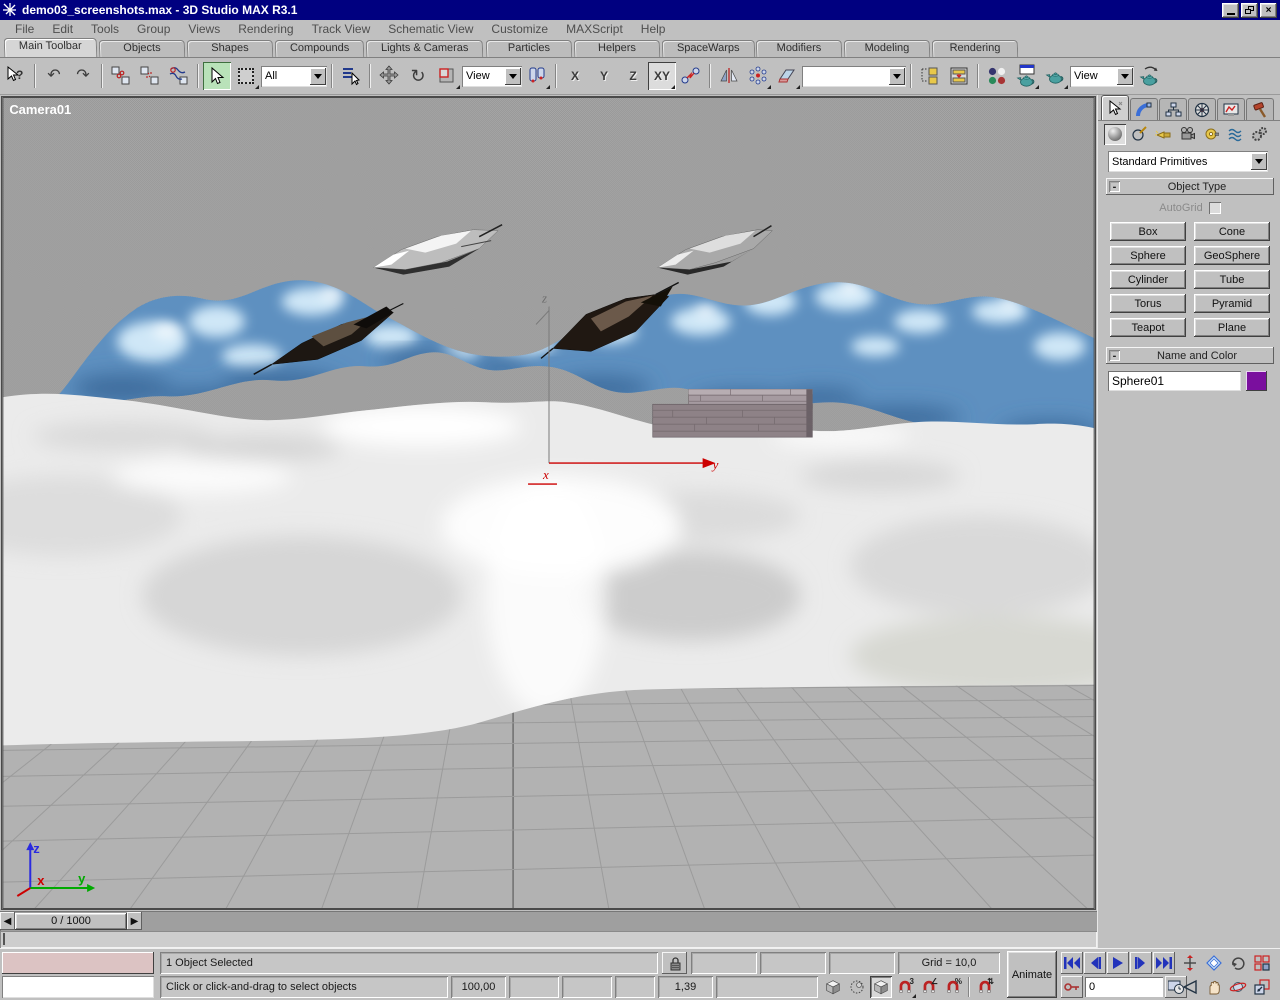 This screenshot has width=1280, height=1000. I want to click on maxscript-mini-listener-white, so click(78, 987).